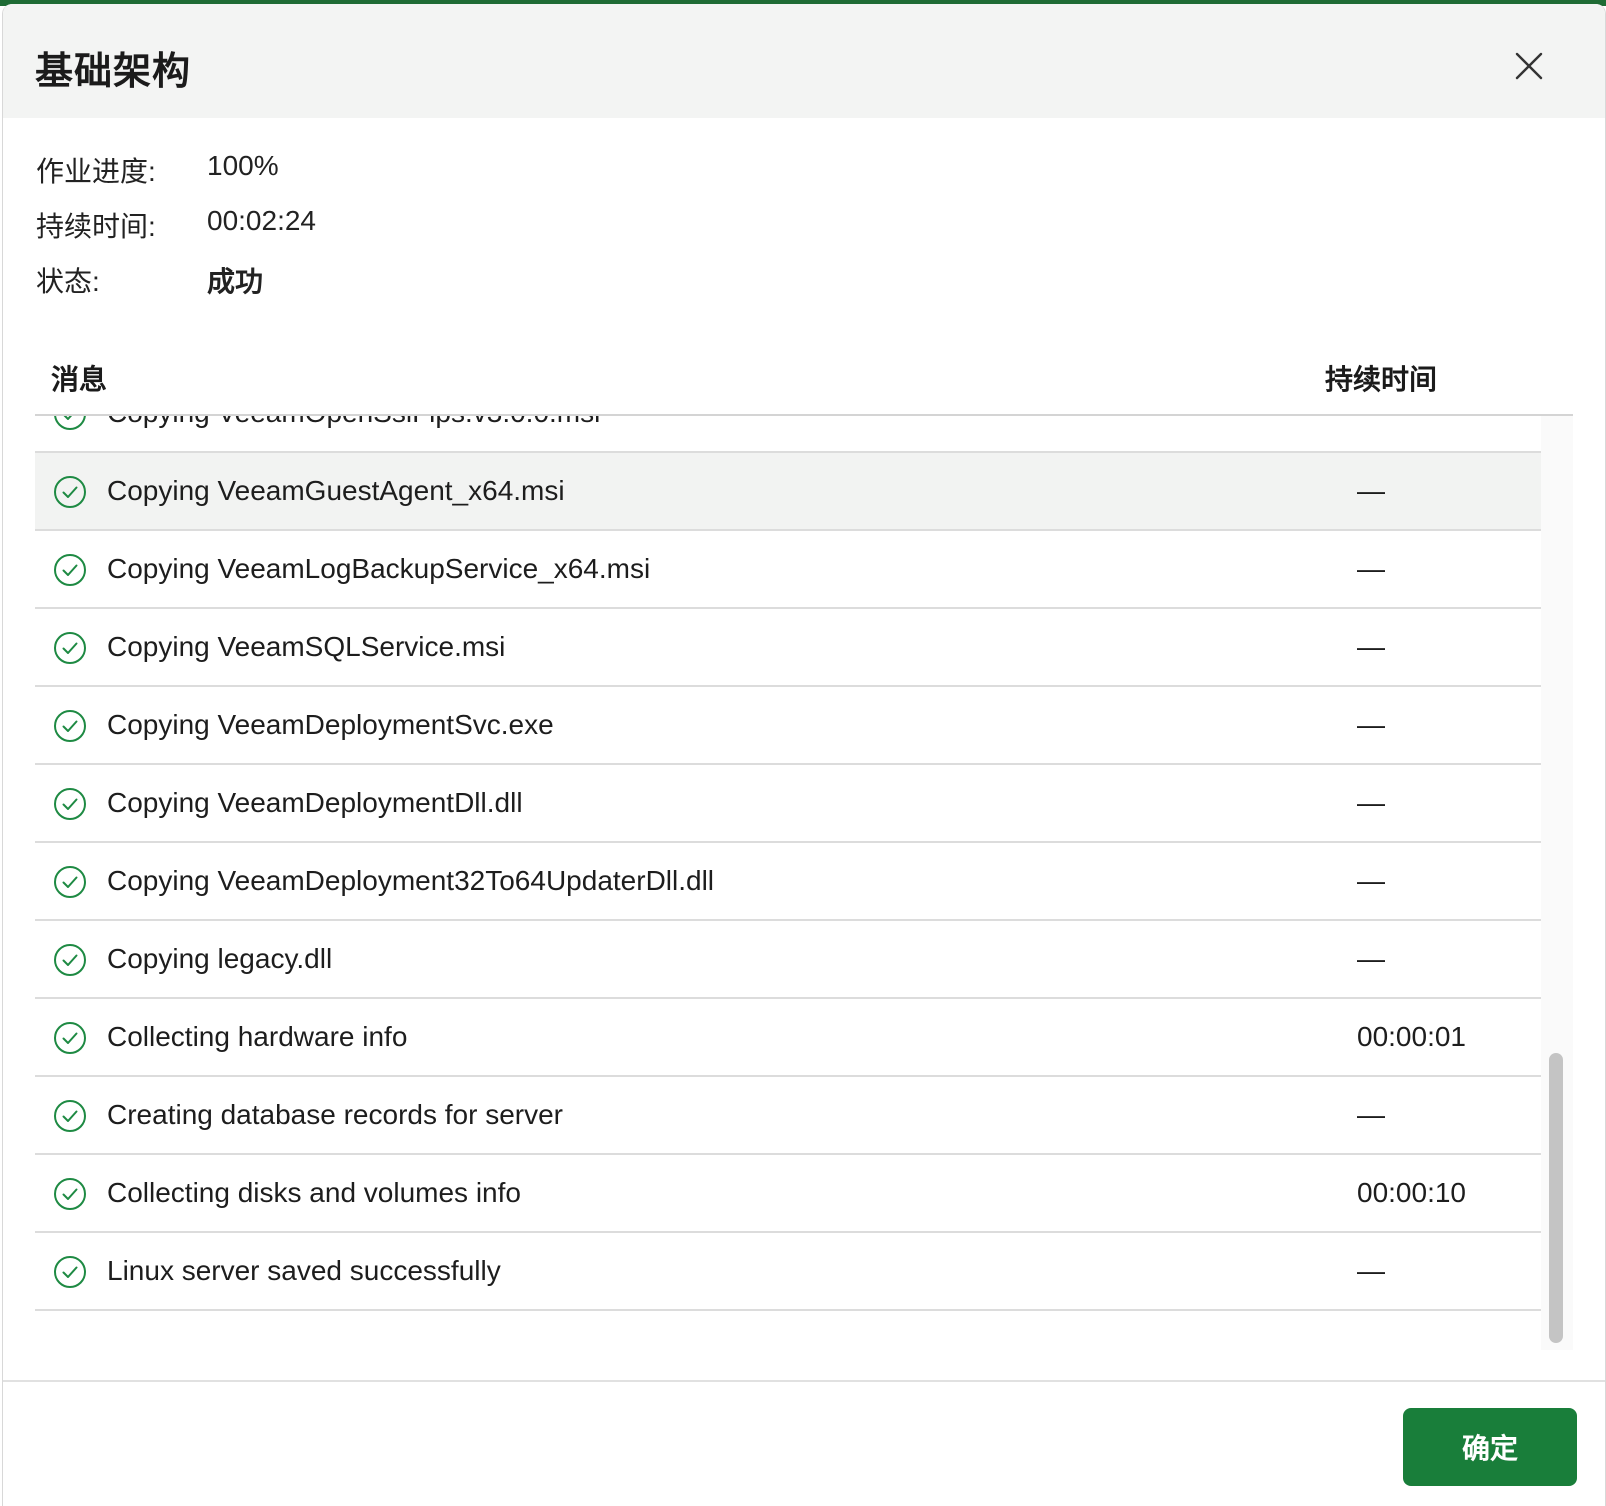  What do you see at coordinates (1411, 1192) in the screenshot?
I see `row-duration: 00:00:10` at bounding box center [1411, 1192].